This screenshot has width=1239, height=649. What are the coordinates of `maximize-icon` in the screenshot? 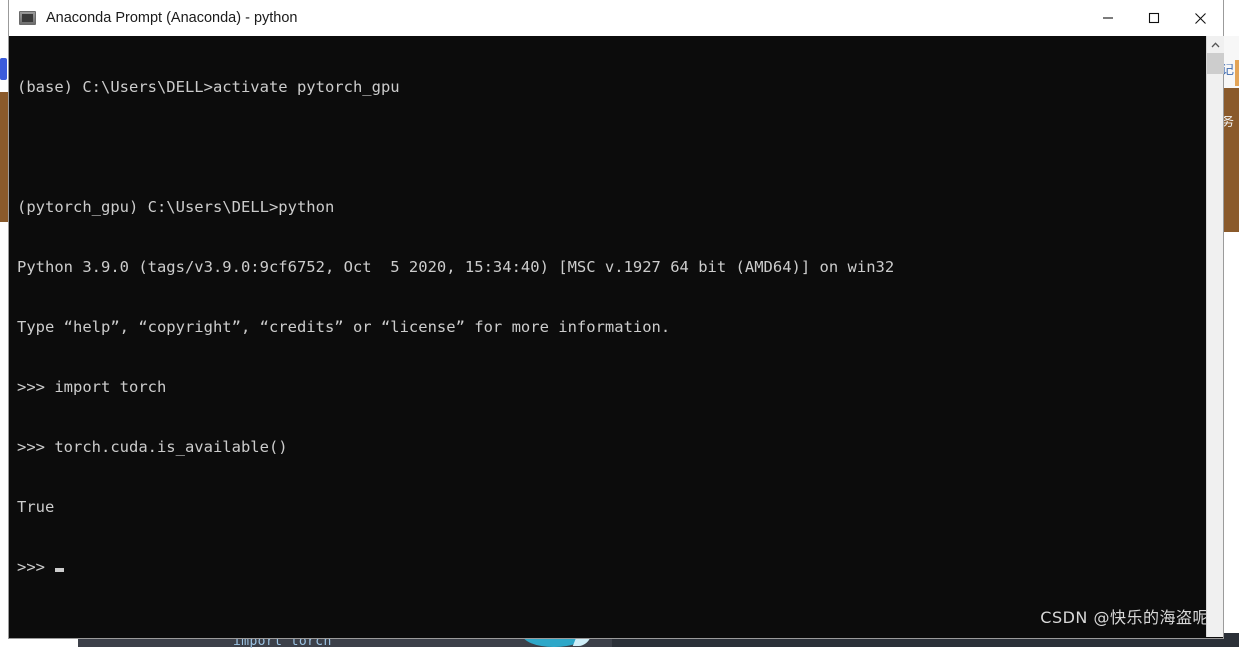 It's located at (1154, 18).